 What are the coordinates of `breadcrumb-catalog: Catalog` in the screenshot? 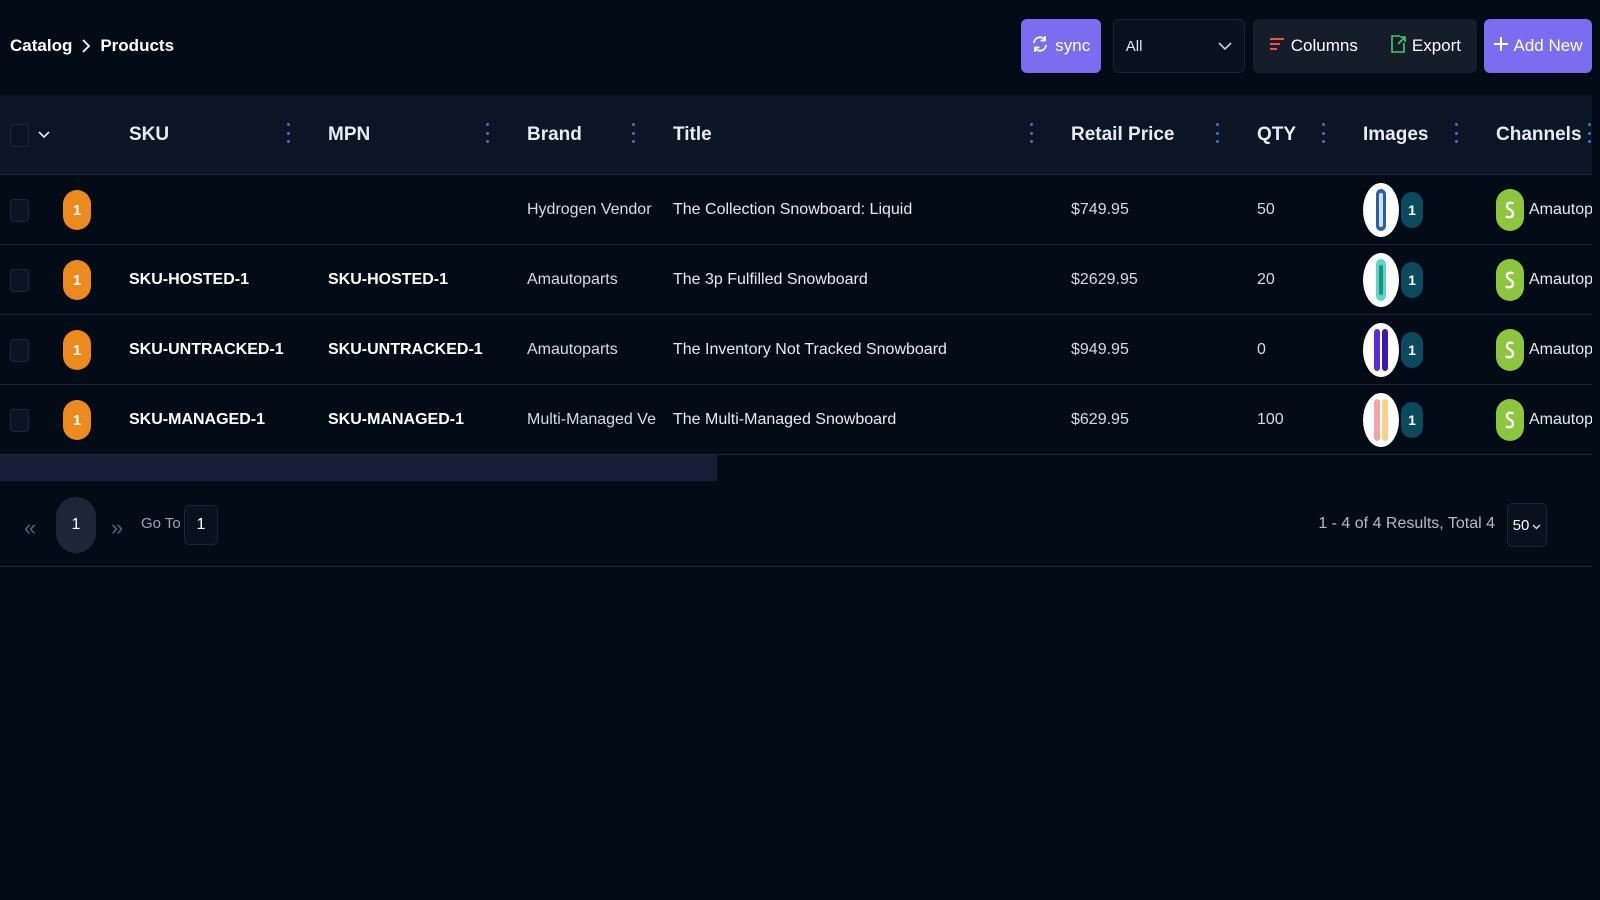 It's located at (41, 46).